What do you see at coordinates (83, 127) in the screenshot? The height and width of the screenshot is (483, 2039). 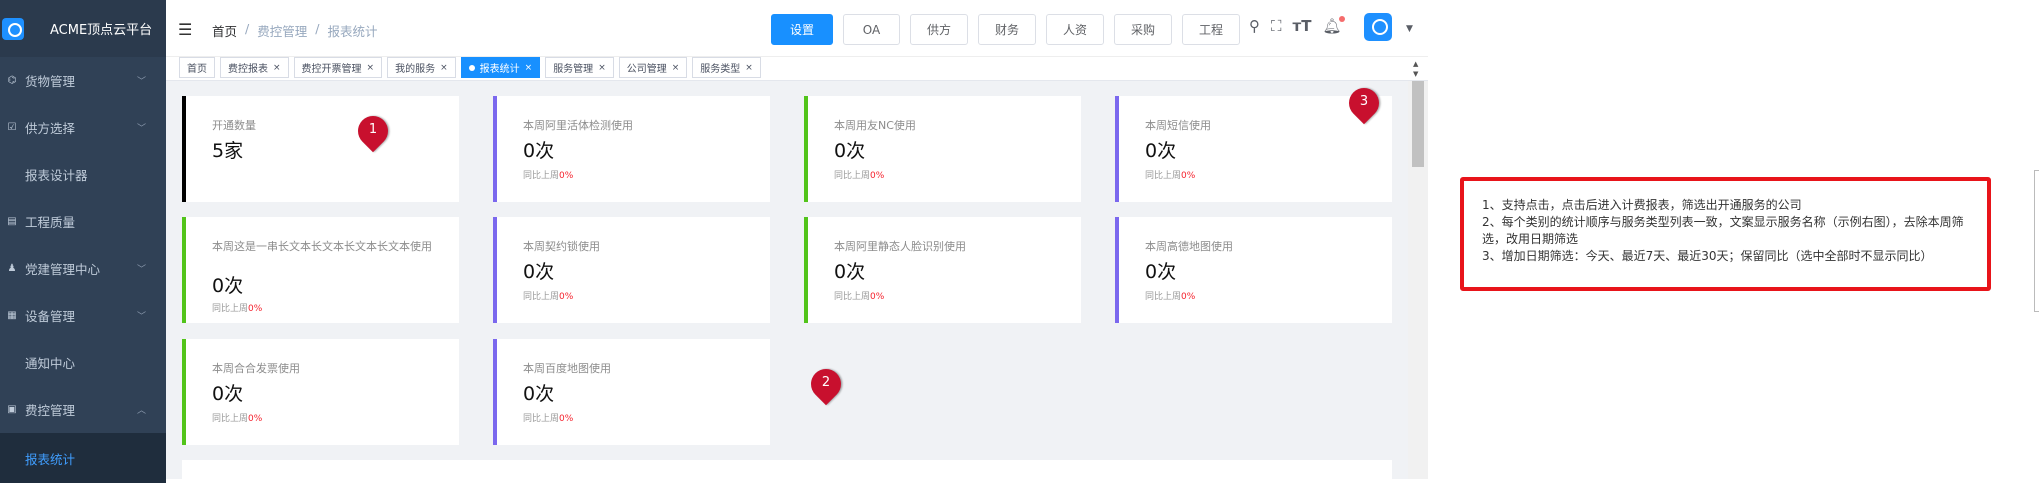 I see `sidebar-item: ☑ 供方选择 ﹀` at bounding box center [83, 127].